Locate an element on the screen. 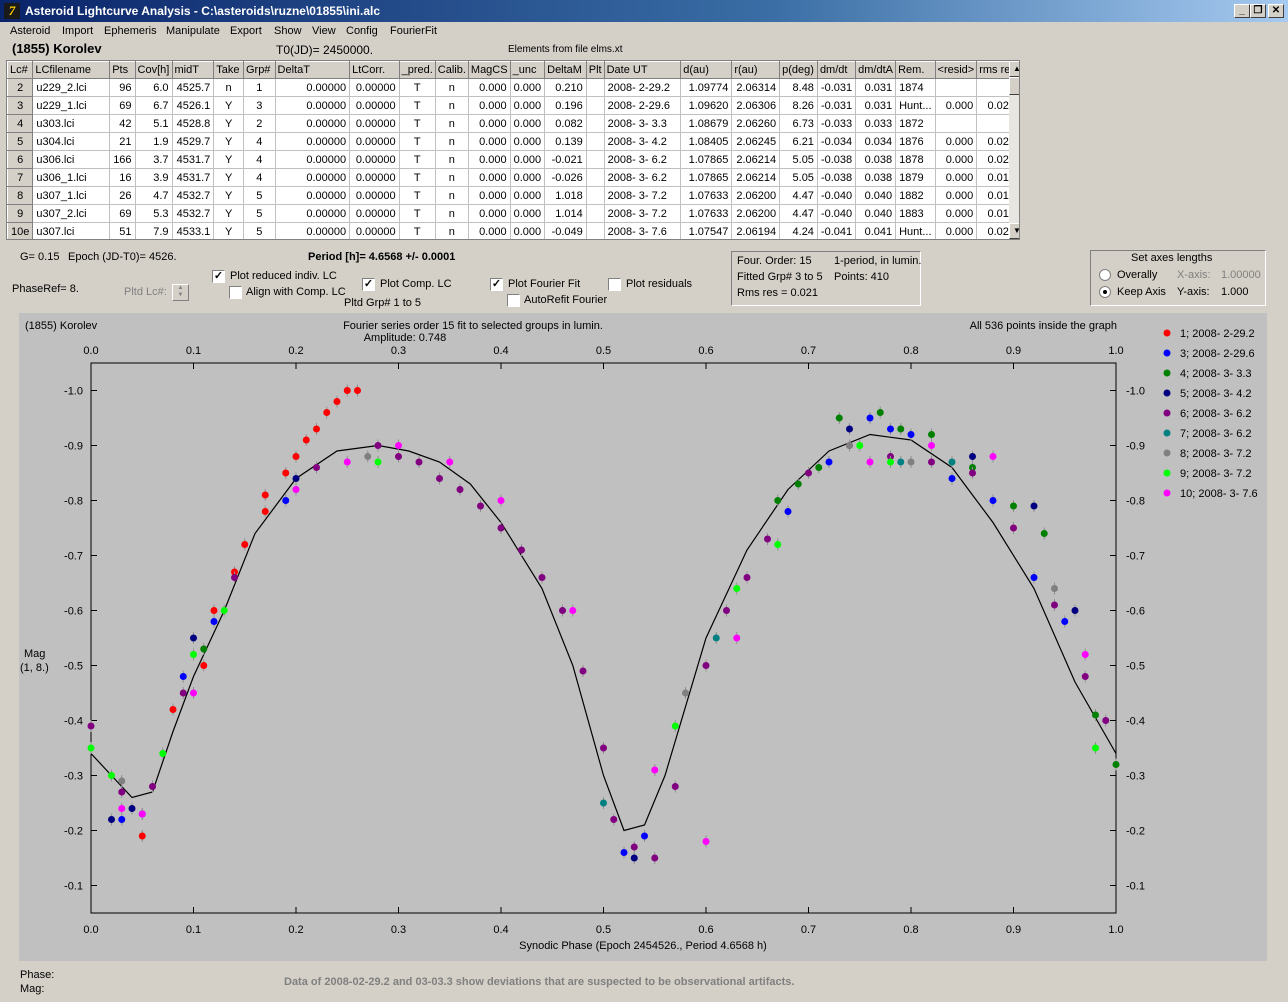 This screenshot has height=1002, width=1288. x-tick-label: 0.6 is located at coordinates (705, 930).